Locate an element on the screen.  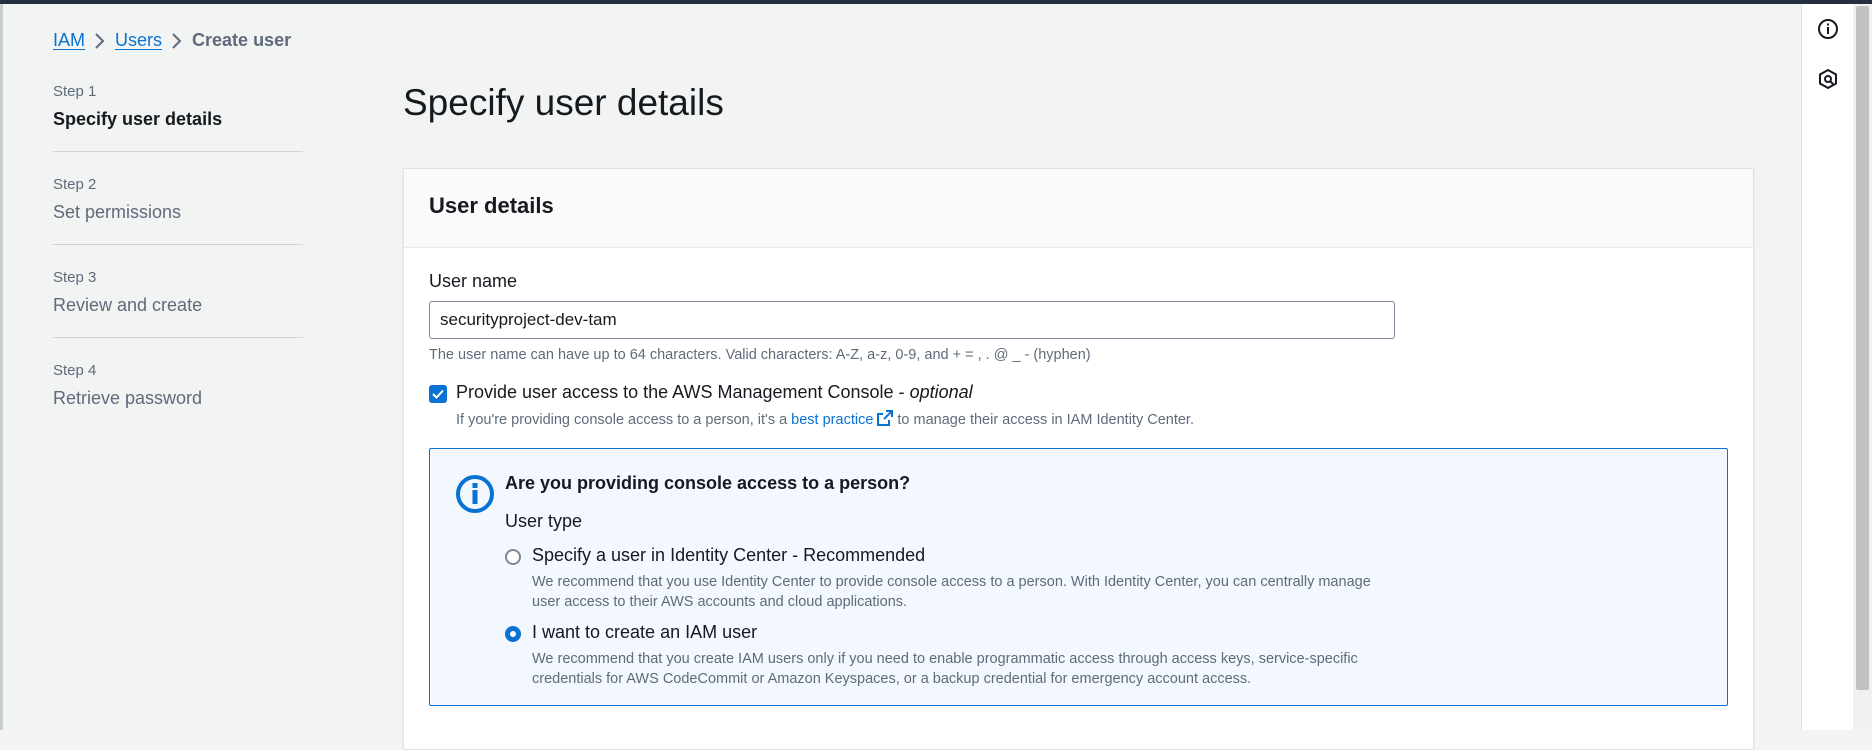
card-header: User details is located at coordinates (1078, 208).